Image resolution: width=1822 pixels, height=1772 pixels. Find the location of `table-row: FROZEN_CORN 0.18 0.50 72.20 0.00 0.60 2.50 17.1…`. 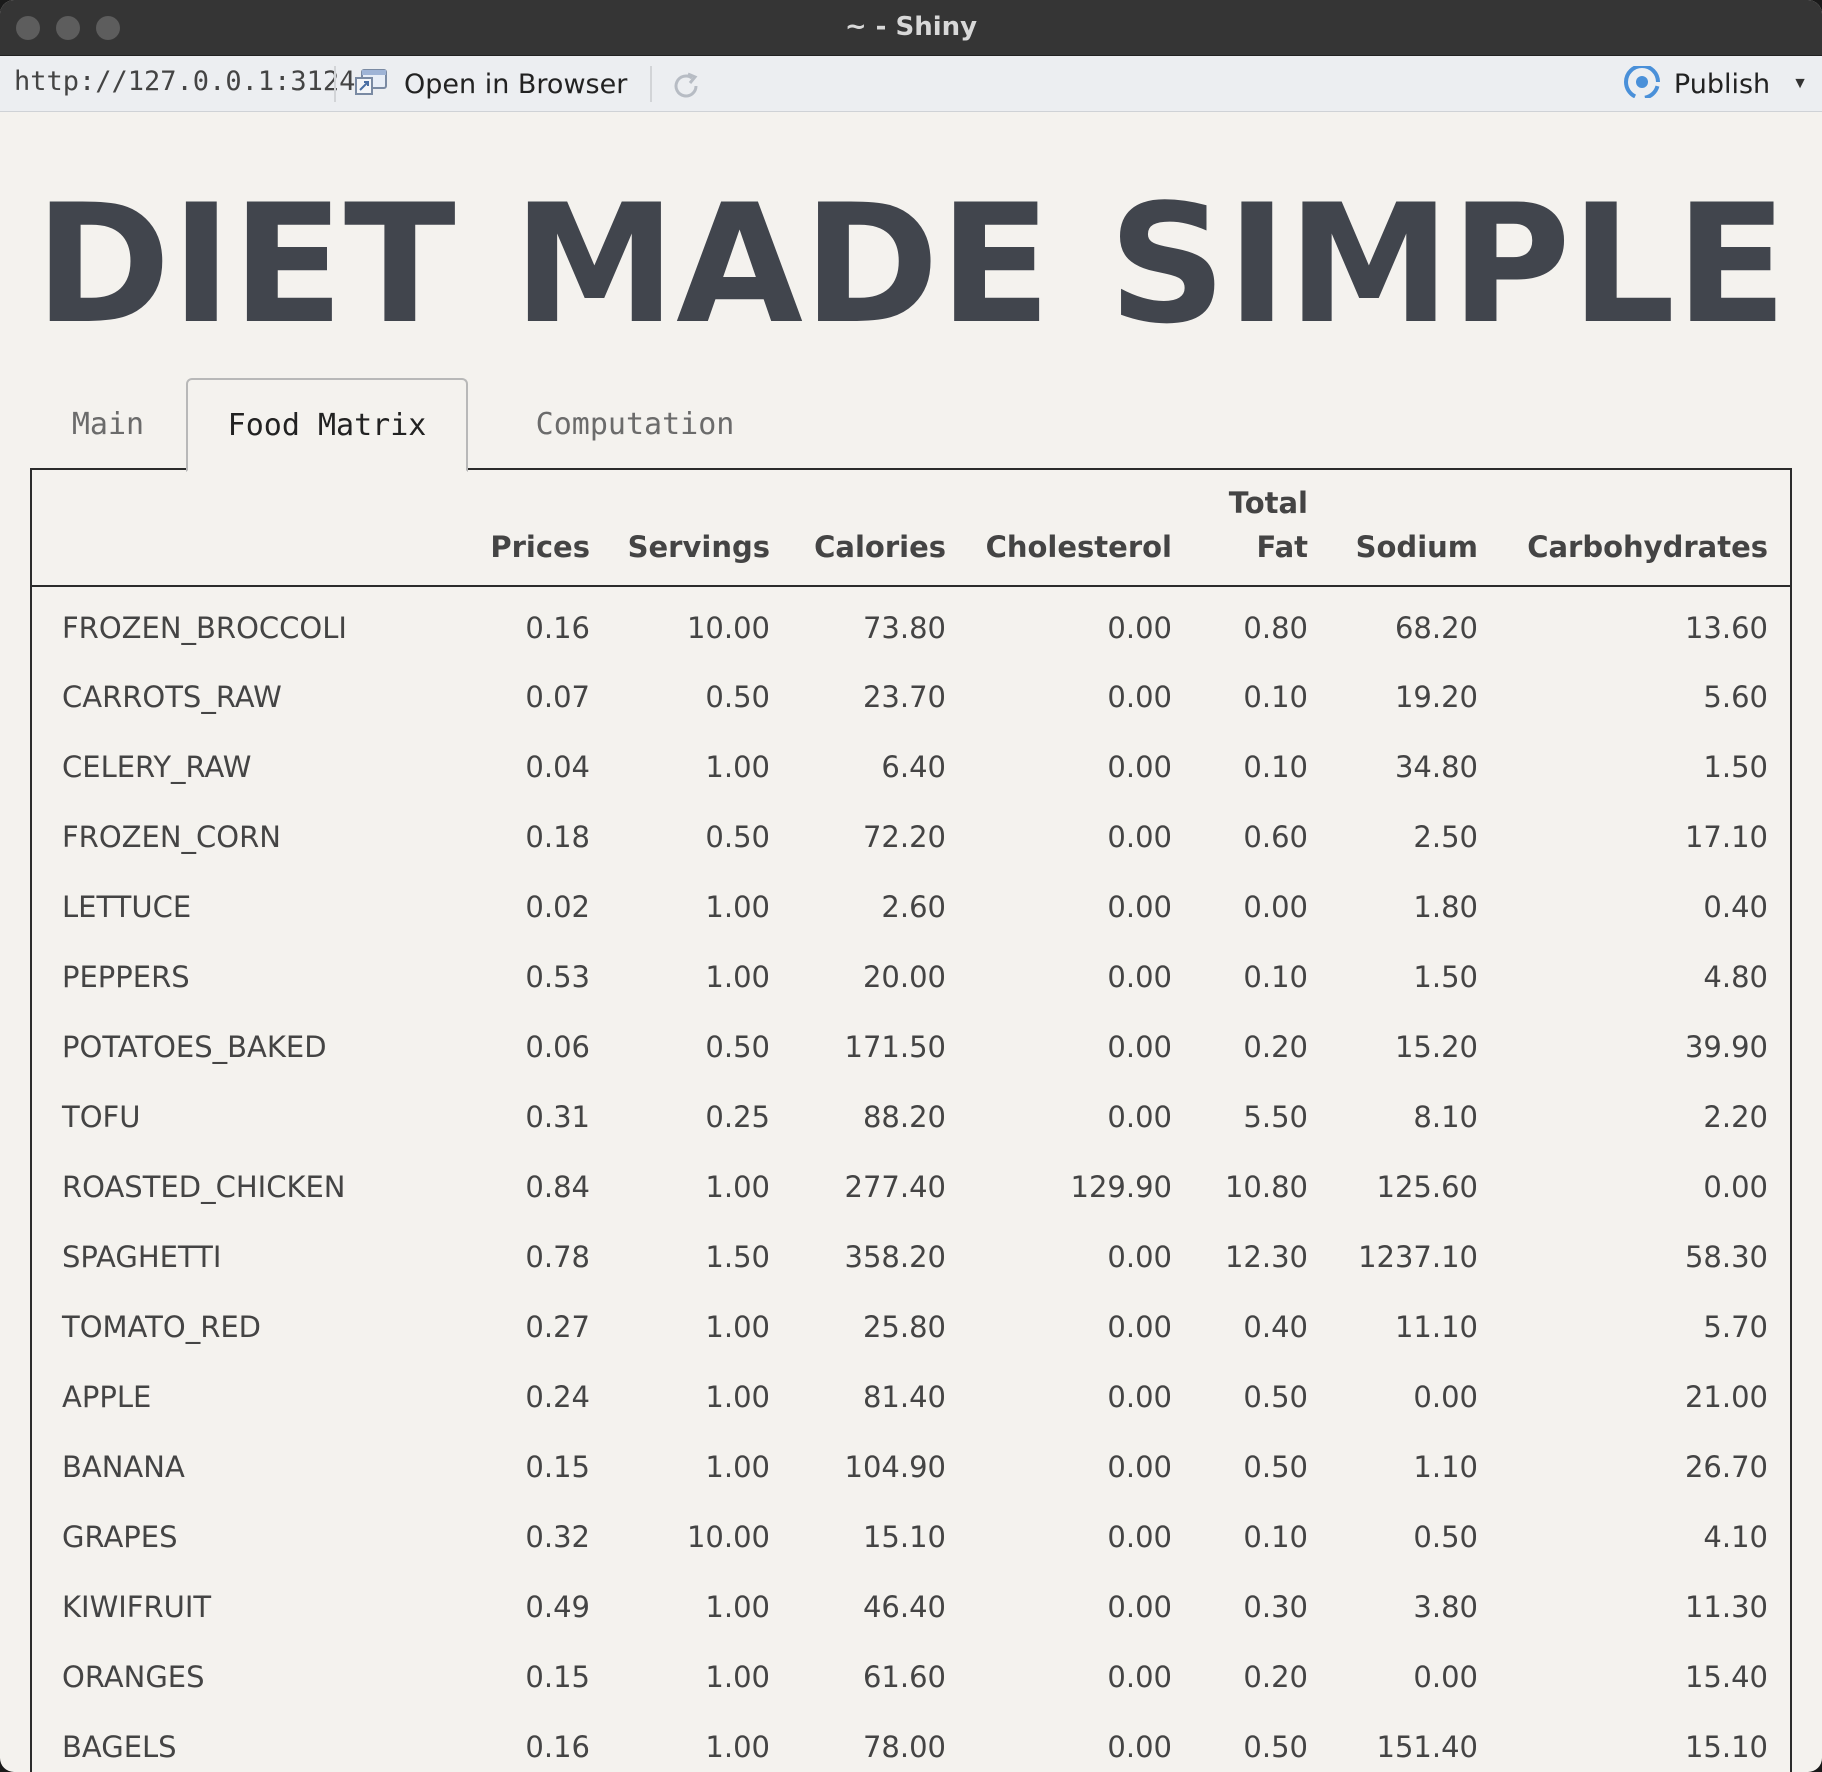

table-row: FROZEN_CORN 0.18 0.50 72.20 0.00 0.60 2.50 17.1… is located at coordinates (911, 837).